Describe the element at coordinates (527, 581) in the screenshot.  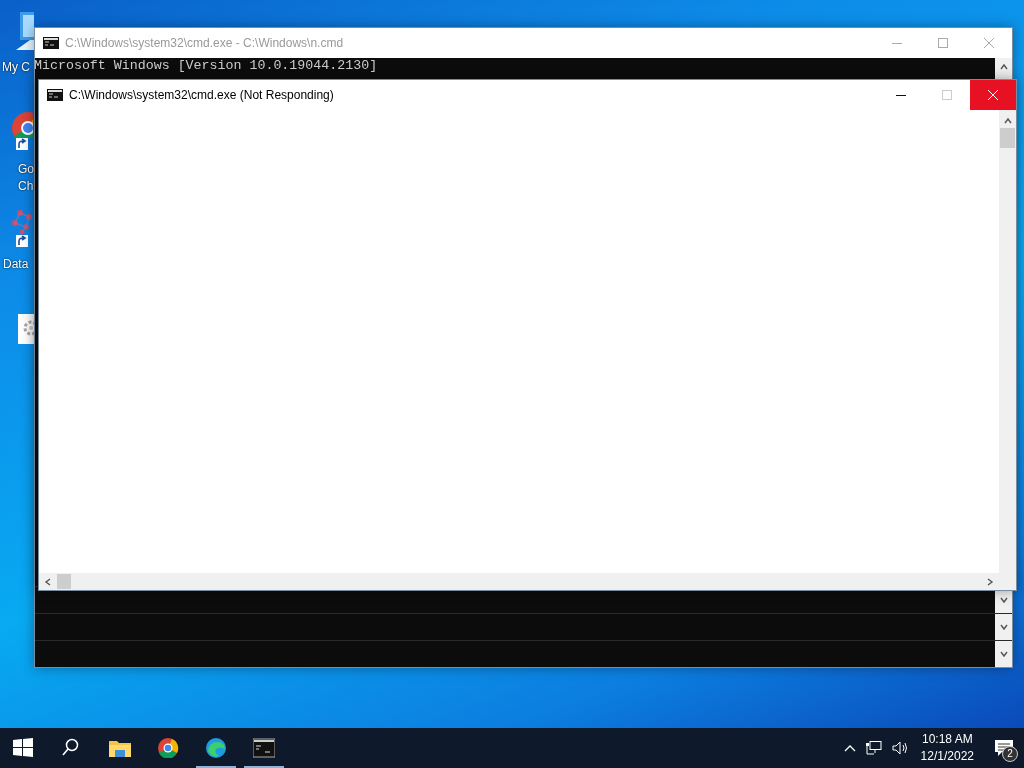
I see `horizontal-scrollbar` at that location.